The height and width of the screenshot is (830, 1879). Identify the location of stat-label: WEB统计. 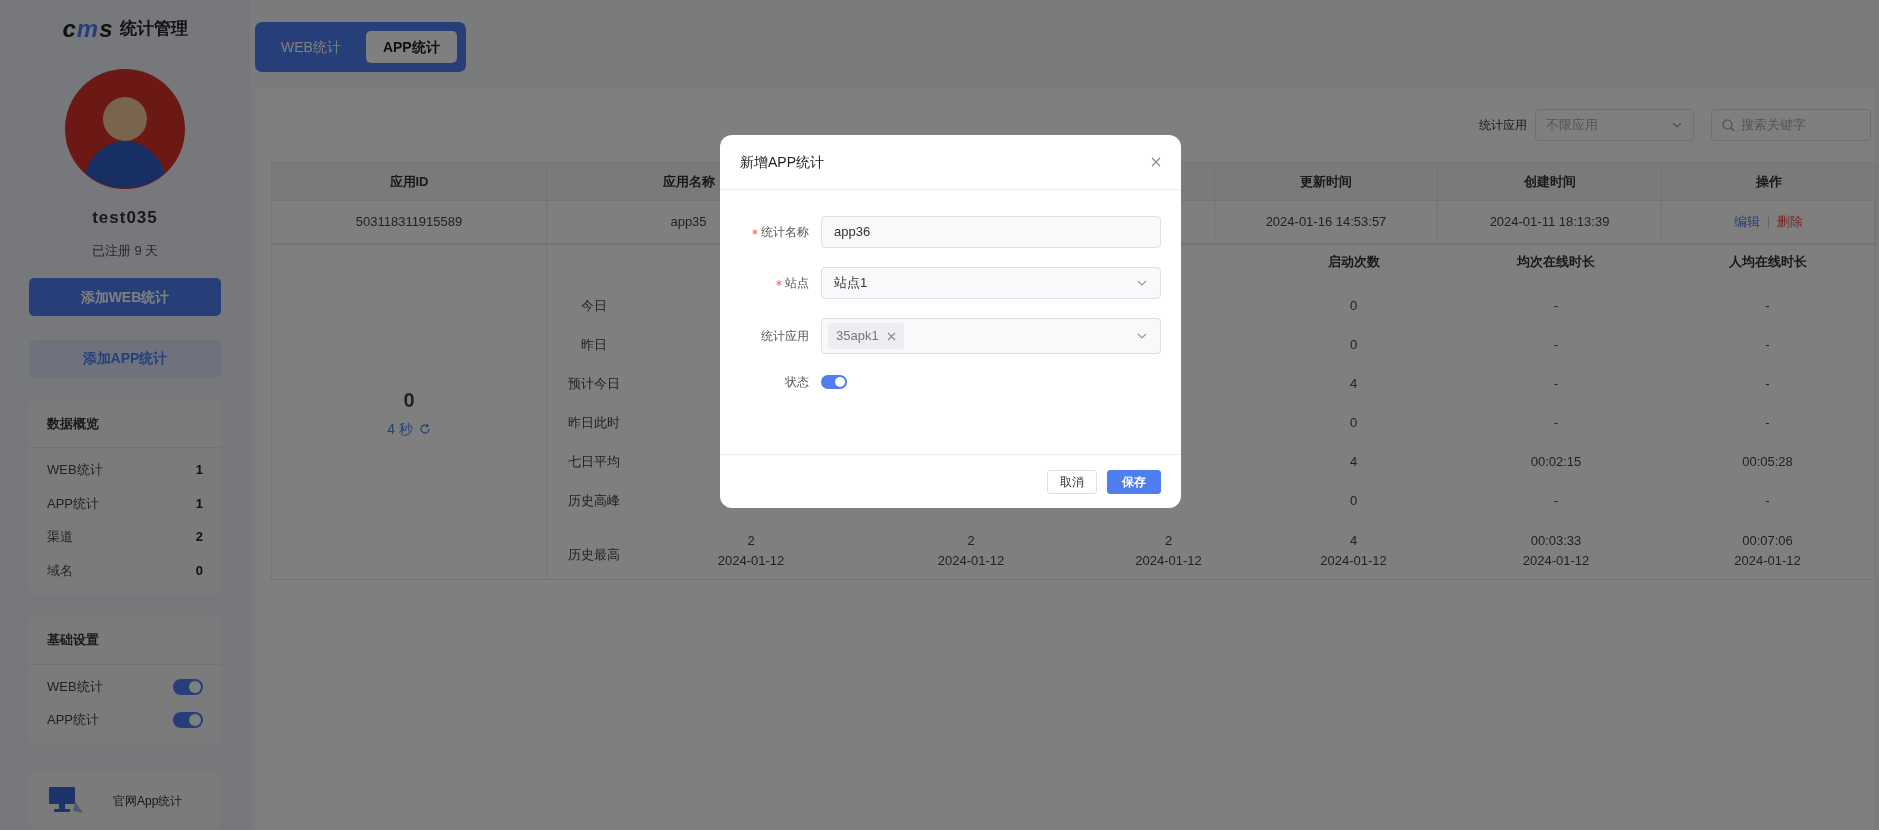
(75, 470).